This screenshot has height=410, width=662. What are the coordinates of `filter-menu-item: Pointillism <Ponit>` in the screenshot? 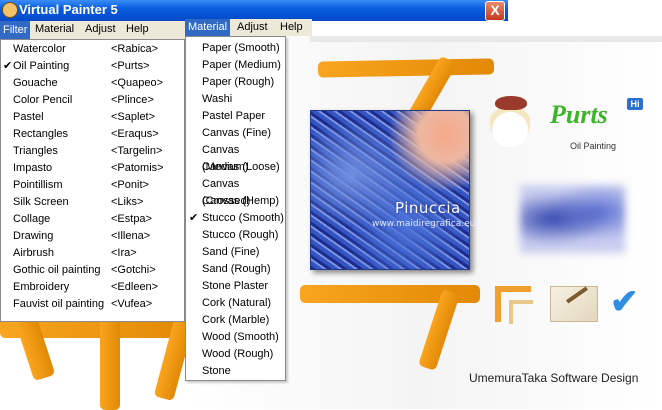 It's located at (92, 185).